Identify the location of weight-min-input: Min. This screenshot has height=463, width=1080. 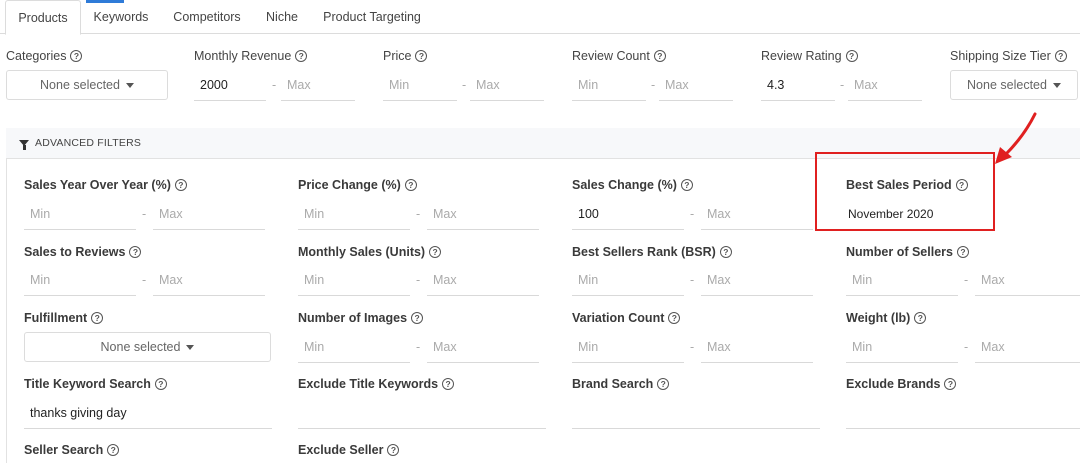
(902, 347).